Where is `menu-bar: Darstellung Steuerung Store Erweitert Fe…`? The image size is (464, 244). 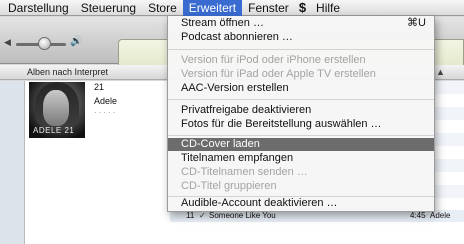
menu-bar: Darstellung Steuerung Store Erweitert Fe… is located at coordinates (232, 8).